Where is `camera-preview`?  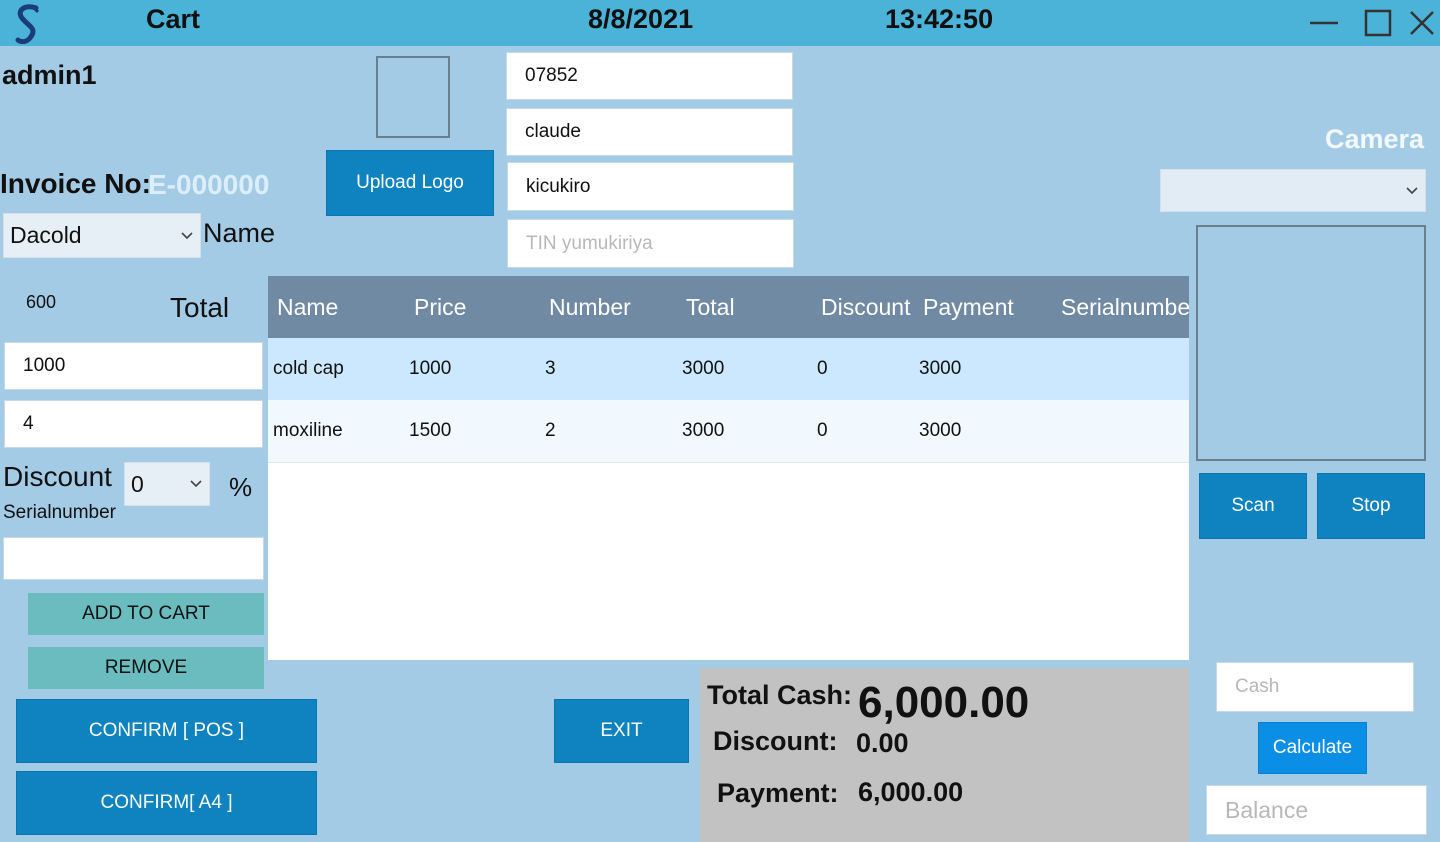
camera-preview is located at coordinates (1311, 343).